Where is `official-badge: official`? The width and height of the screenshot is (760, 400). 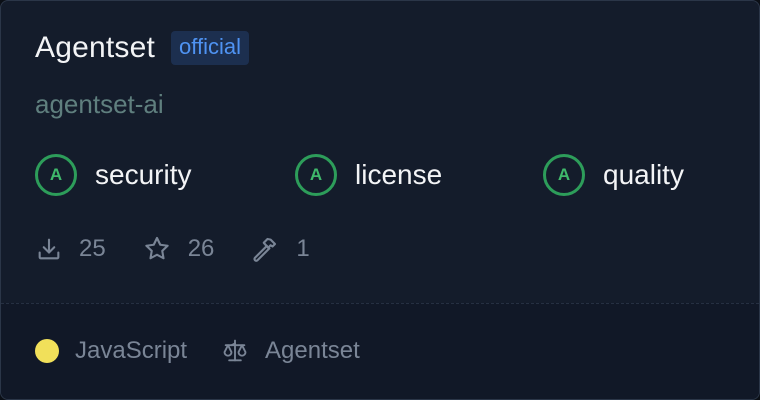 official-badge: official is located at coordinates (210, 48).